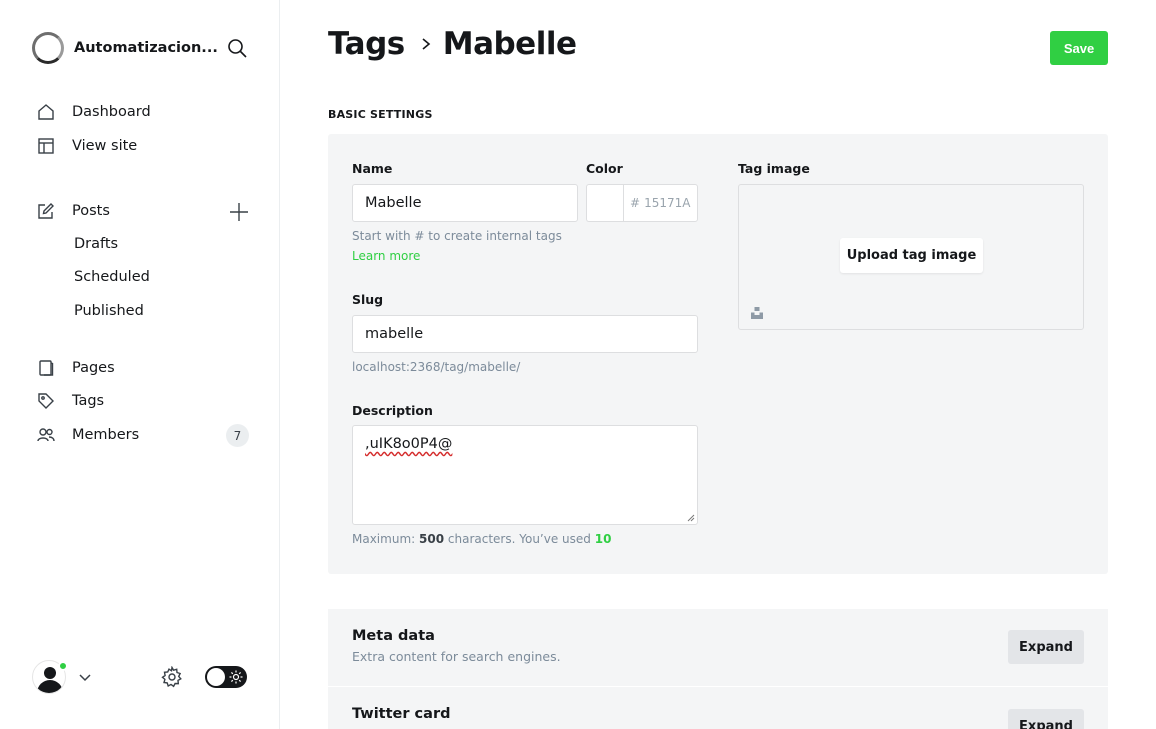 This screenshot has height=729, width=1156. What do you see at coordinates (386, 256) in the screenshot?
I see `learn-more-link: Learn more` at bounding box center [386, 256].